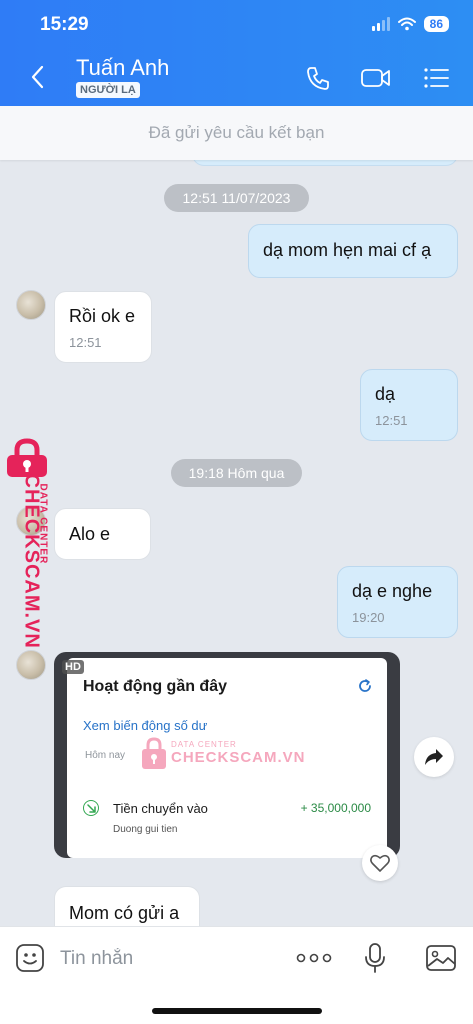  I want to click on share-button, so click(434, 757).